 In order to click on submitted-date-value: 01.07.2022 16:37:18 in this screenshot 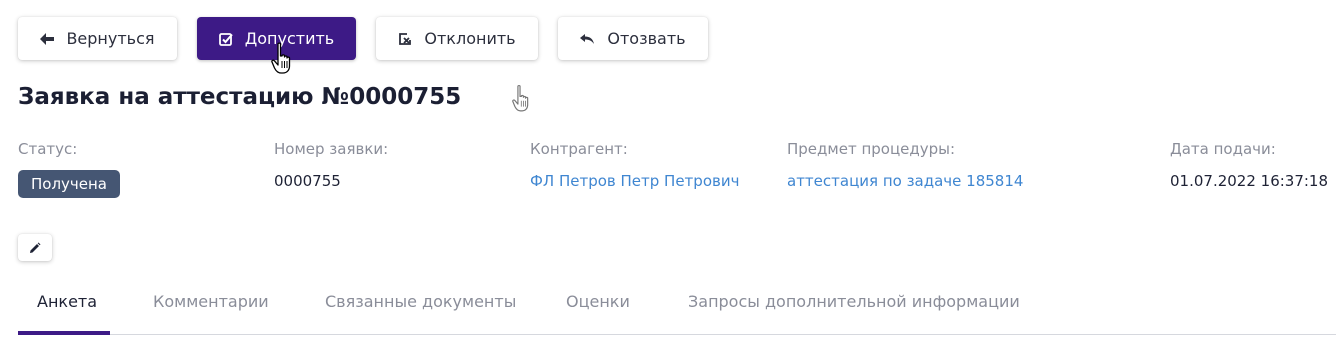, I will do `click(1249, 181)`.